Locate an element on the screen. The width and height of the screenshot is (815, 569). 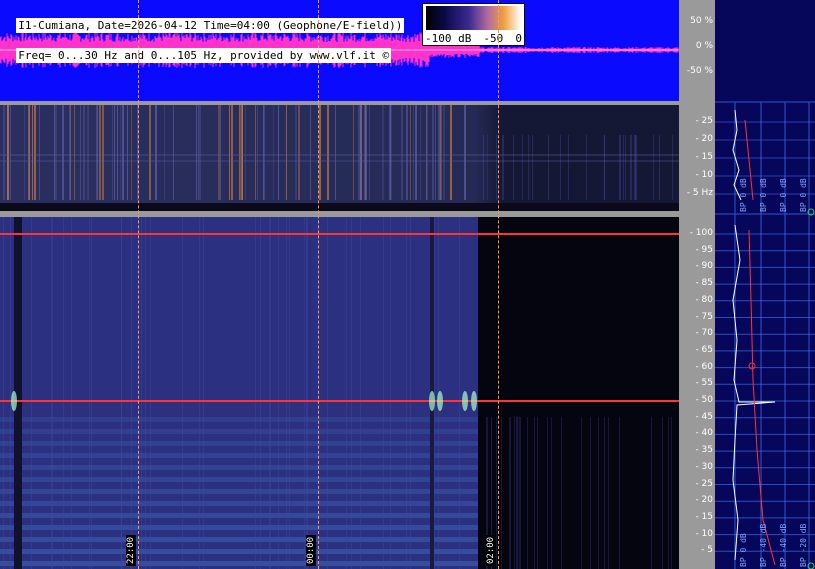
time-label-0000: 00:00 is located at coordinates (311, 550).